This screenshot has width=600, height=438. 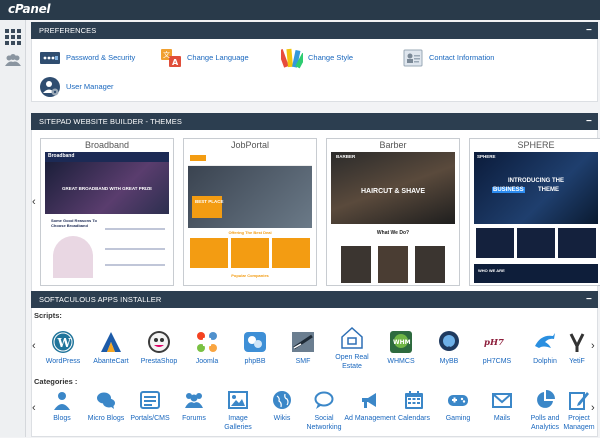 What do you see at coordinates (546, 399) in the screenshot?
I see `pie-chart-icon` at bounding box center [546, 399].